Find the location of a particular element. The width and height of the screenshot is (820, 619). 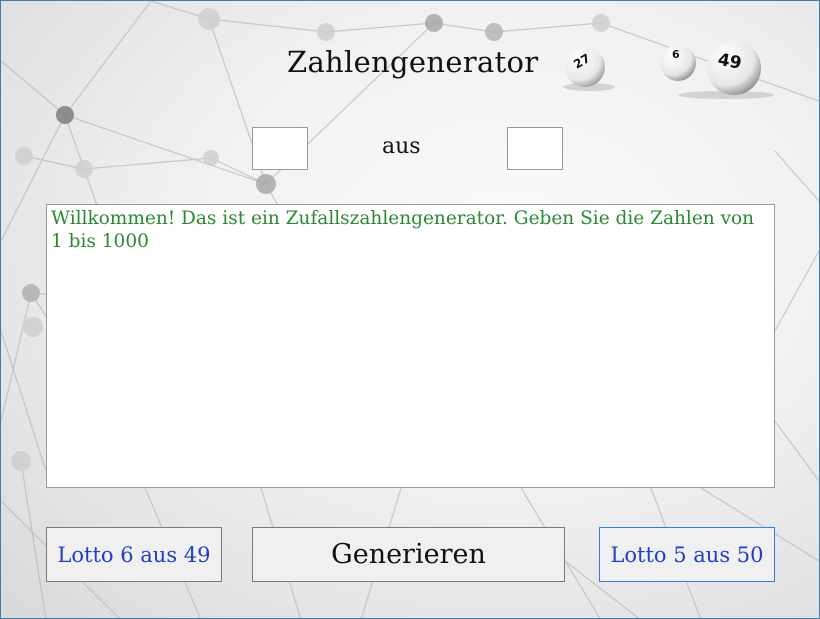

generate-button: Generieren is located at coordinates (408, 554).